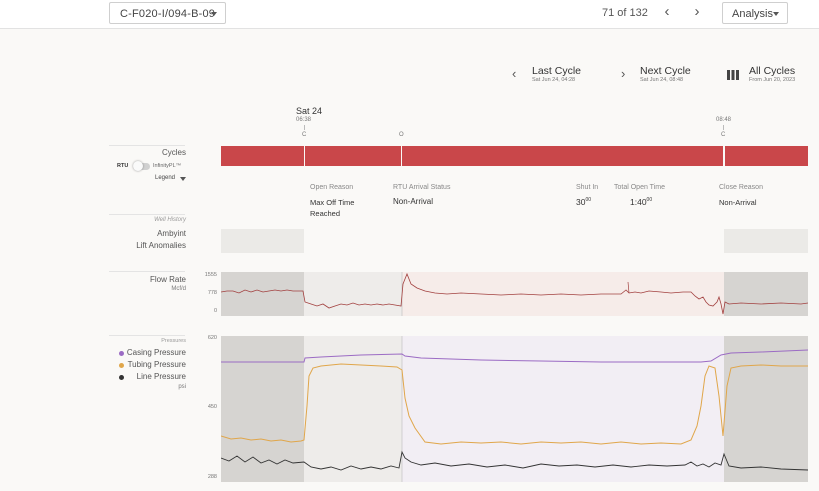 This screenshot has height=491, width=819. I want to click on all-cycles-range: From Jun 20, 2023, so click(772, 80).